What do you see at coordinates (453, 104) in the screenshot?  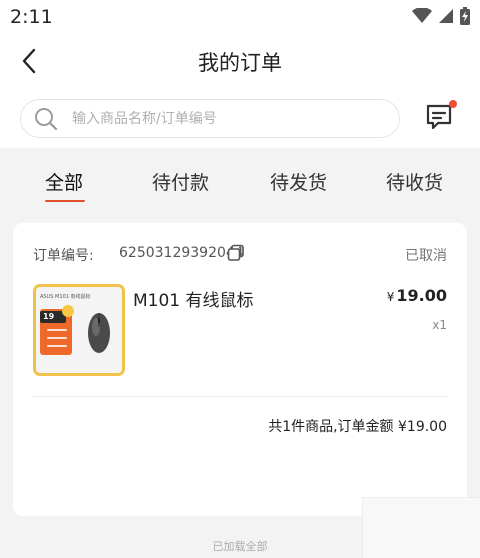 I see `unread-badge-dot` at bounding box center [453, 104].